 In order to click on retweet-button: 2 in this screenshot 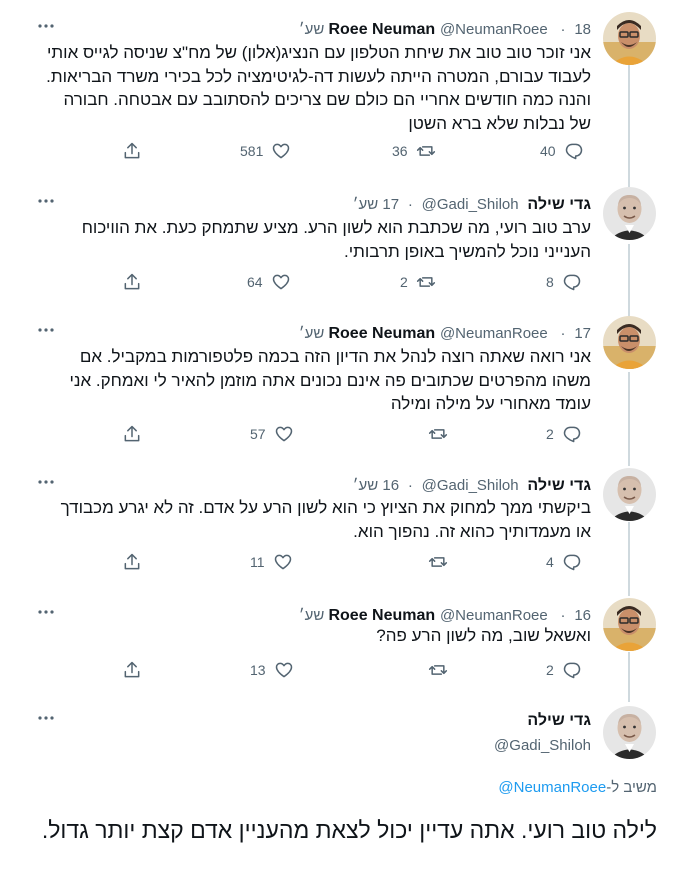, I will do `click(418, 282)`.